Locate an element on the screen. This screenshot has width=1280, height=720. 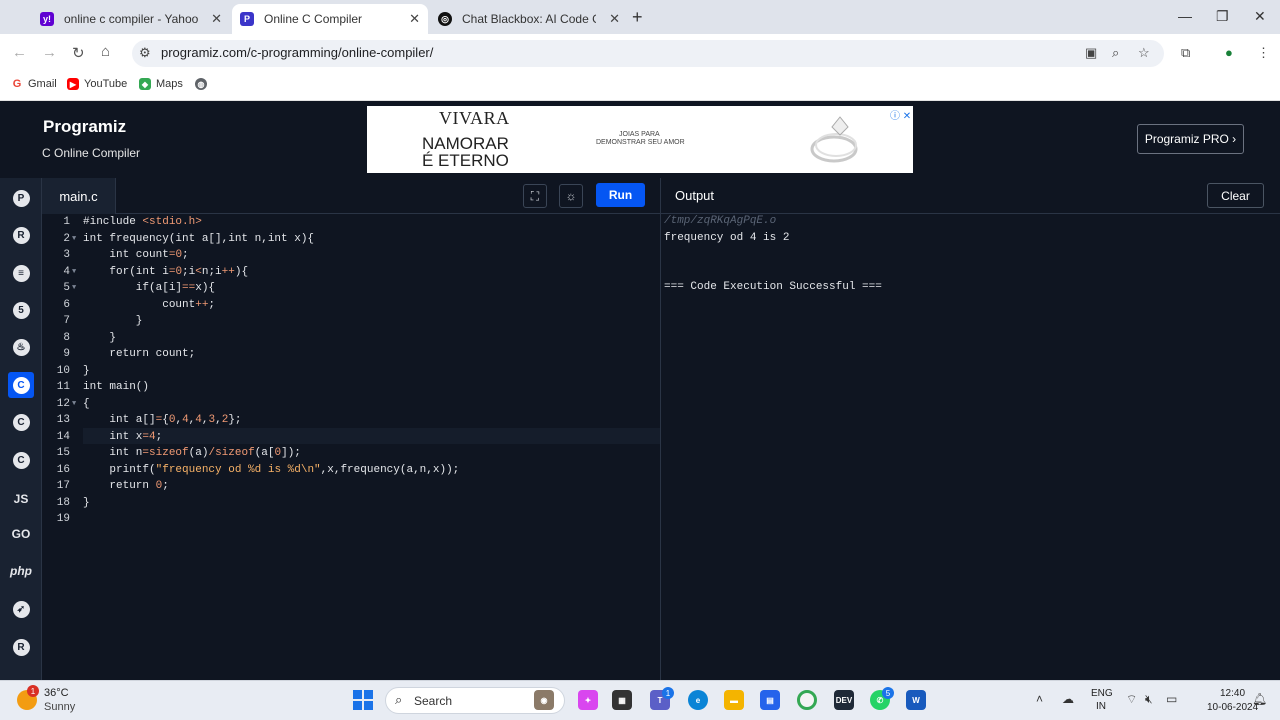
language-python: P is located at coordinates (21, 198).